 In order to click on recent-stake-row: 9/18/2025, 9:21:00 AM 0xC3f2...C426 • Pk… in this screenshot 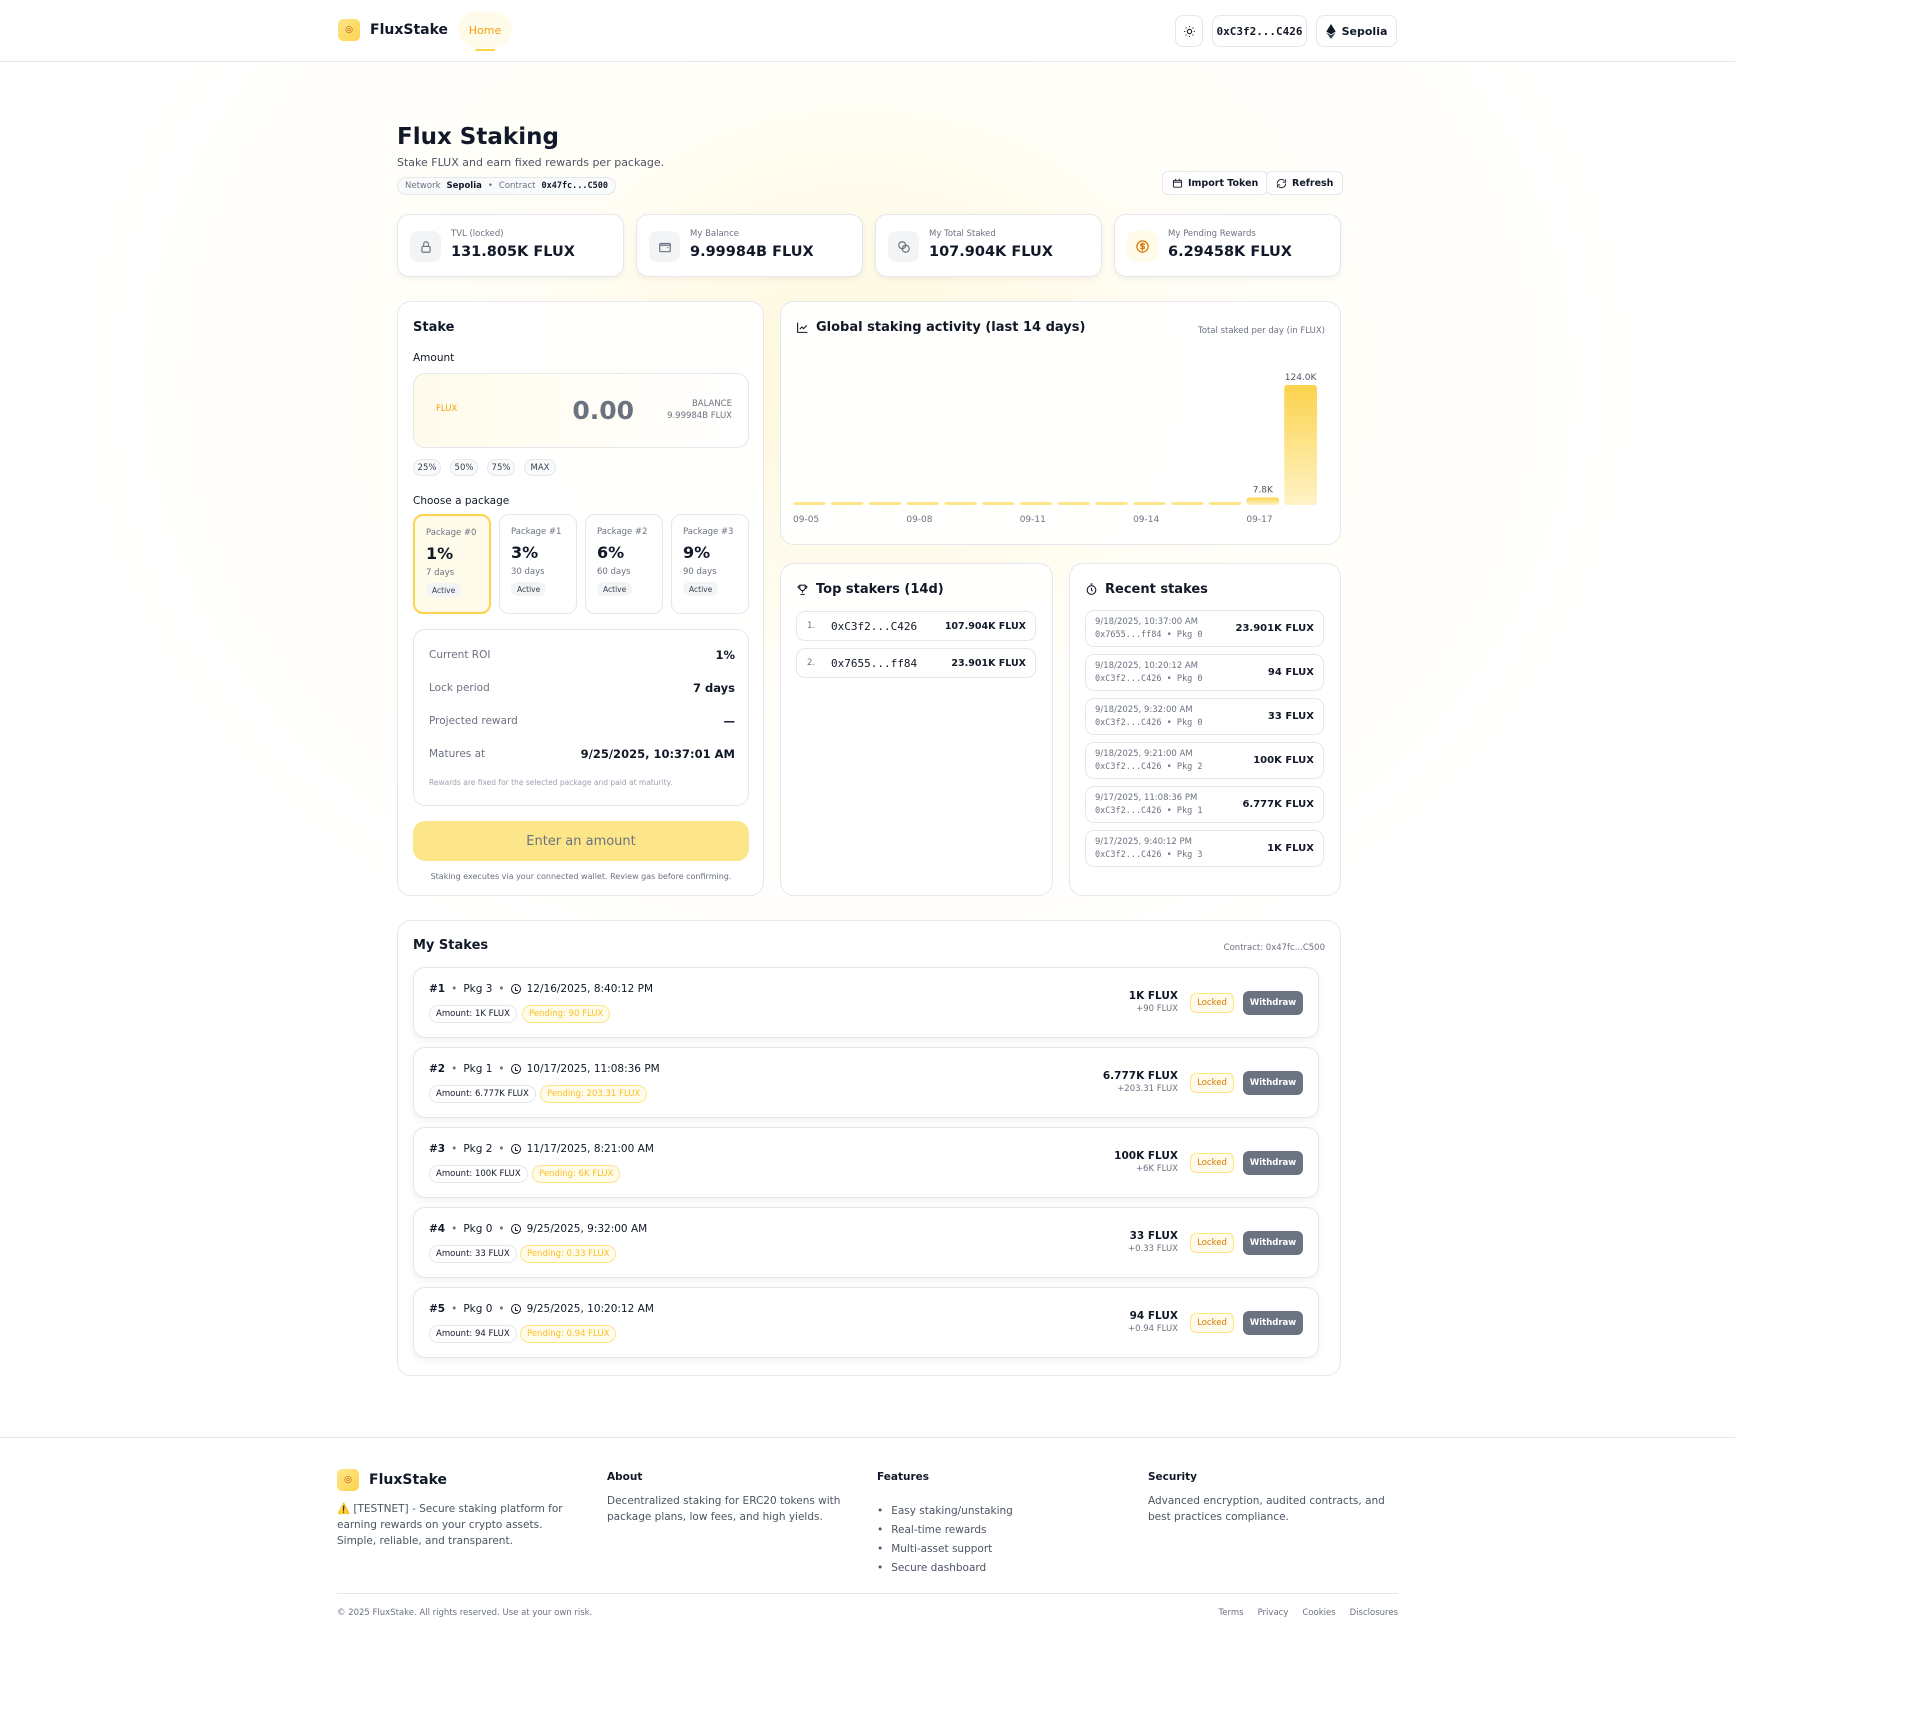, I will do `click(1204, 760)`.